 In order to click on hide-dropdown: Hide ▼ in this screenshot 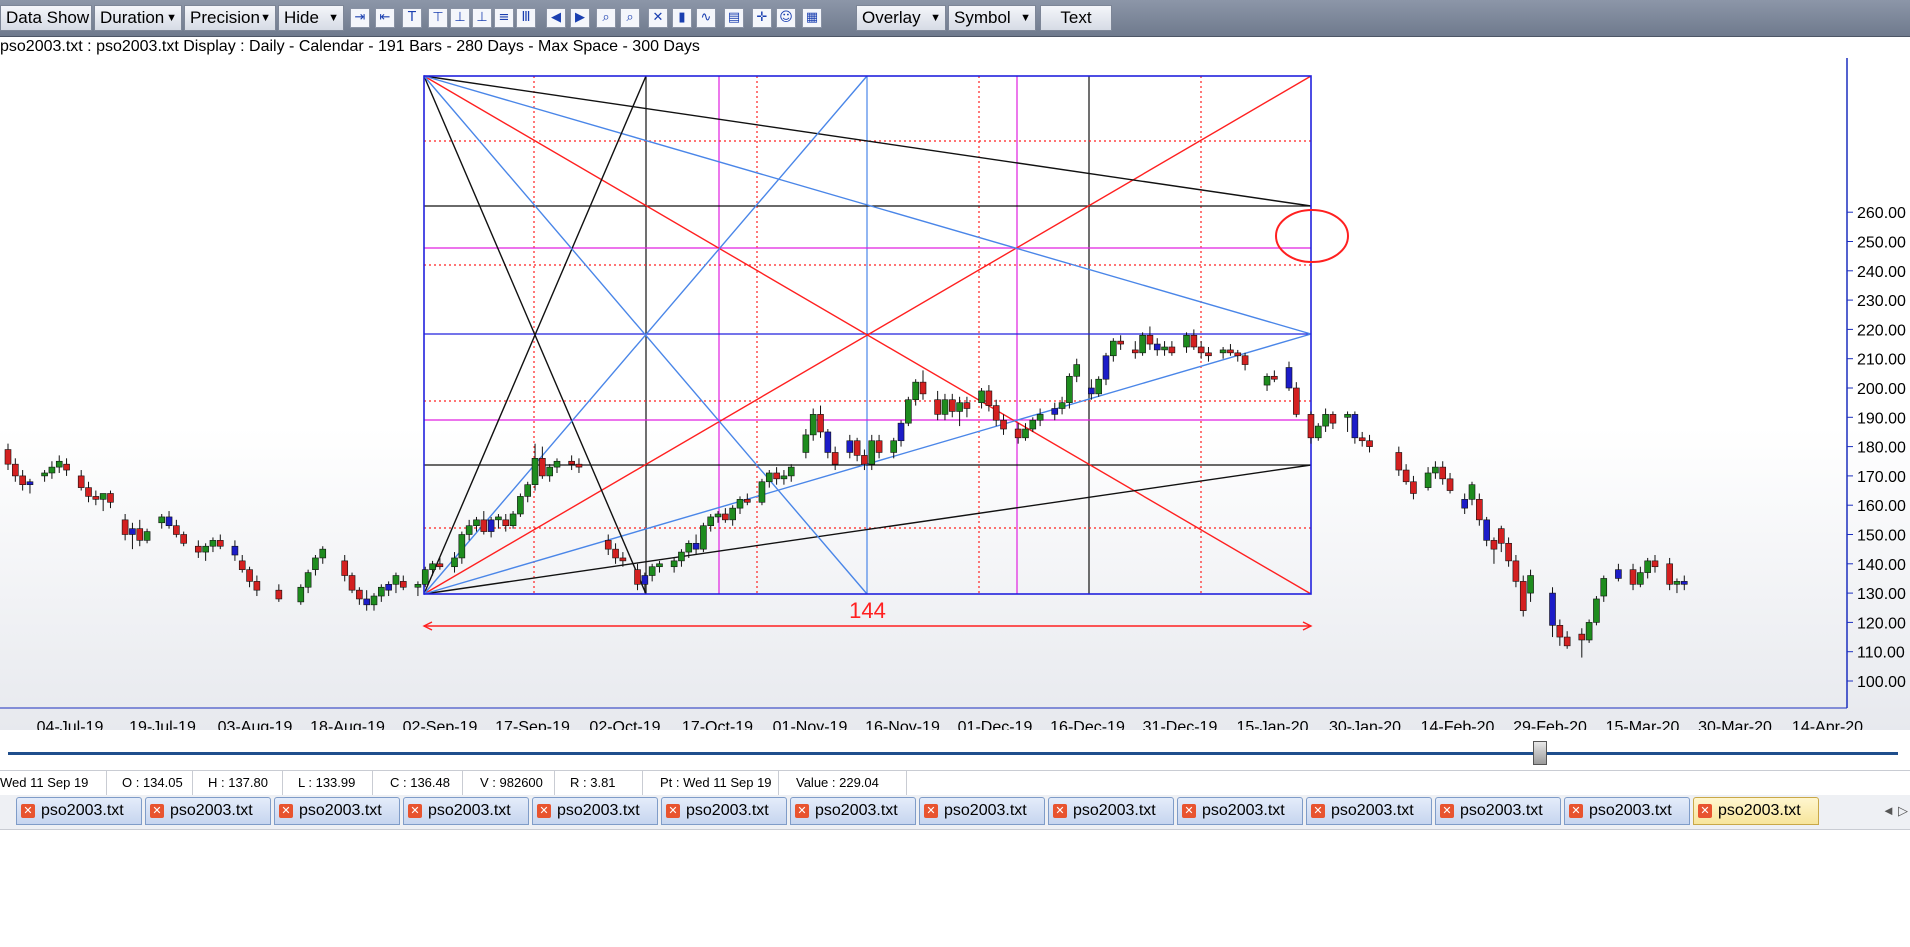, I will do `click(311, 18)`.